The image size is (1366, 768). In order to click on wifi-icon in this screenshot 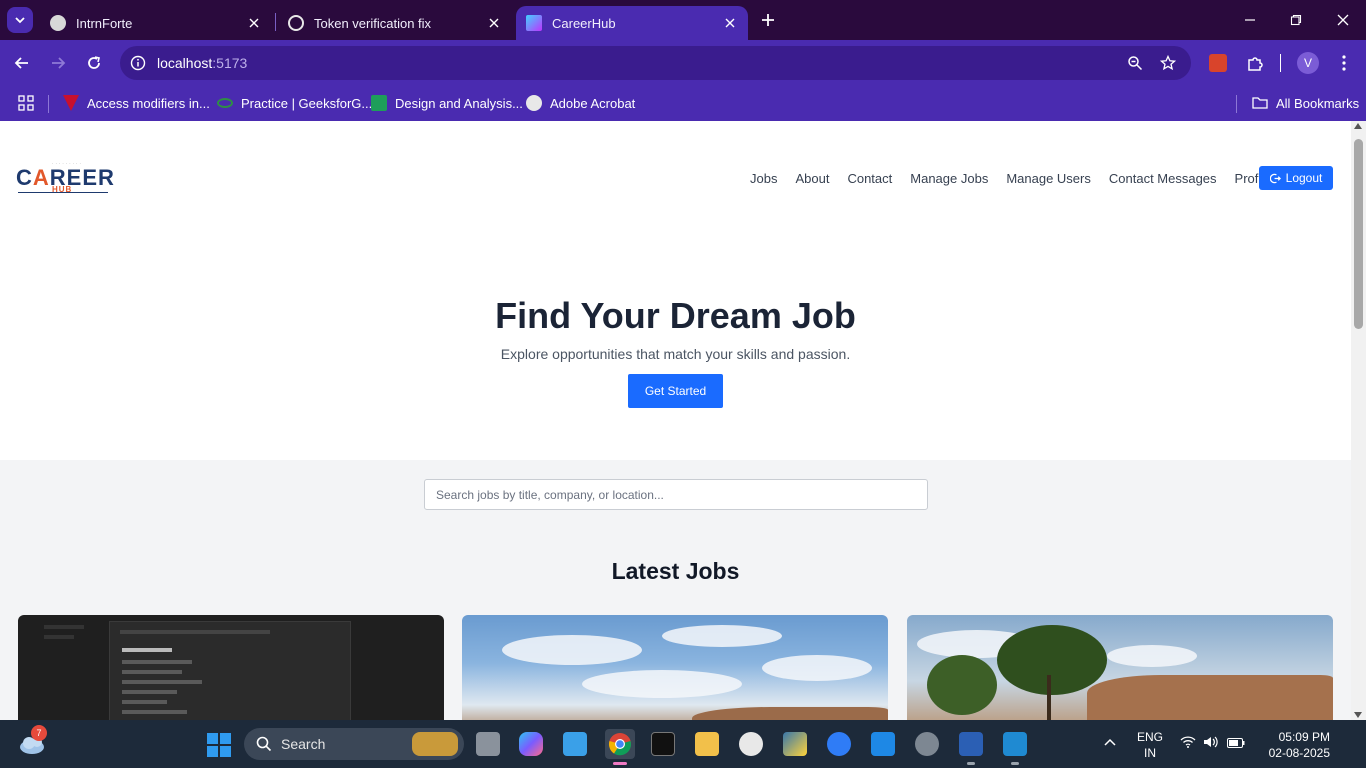, I will do `click(1188, 743)`.